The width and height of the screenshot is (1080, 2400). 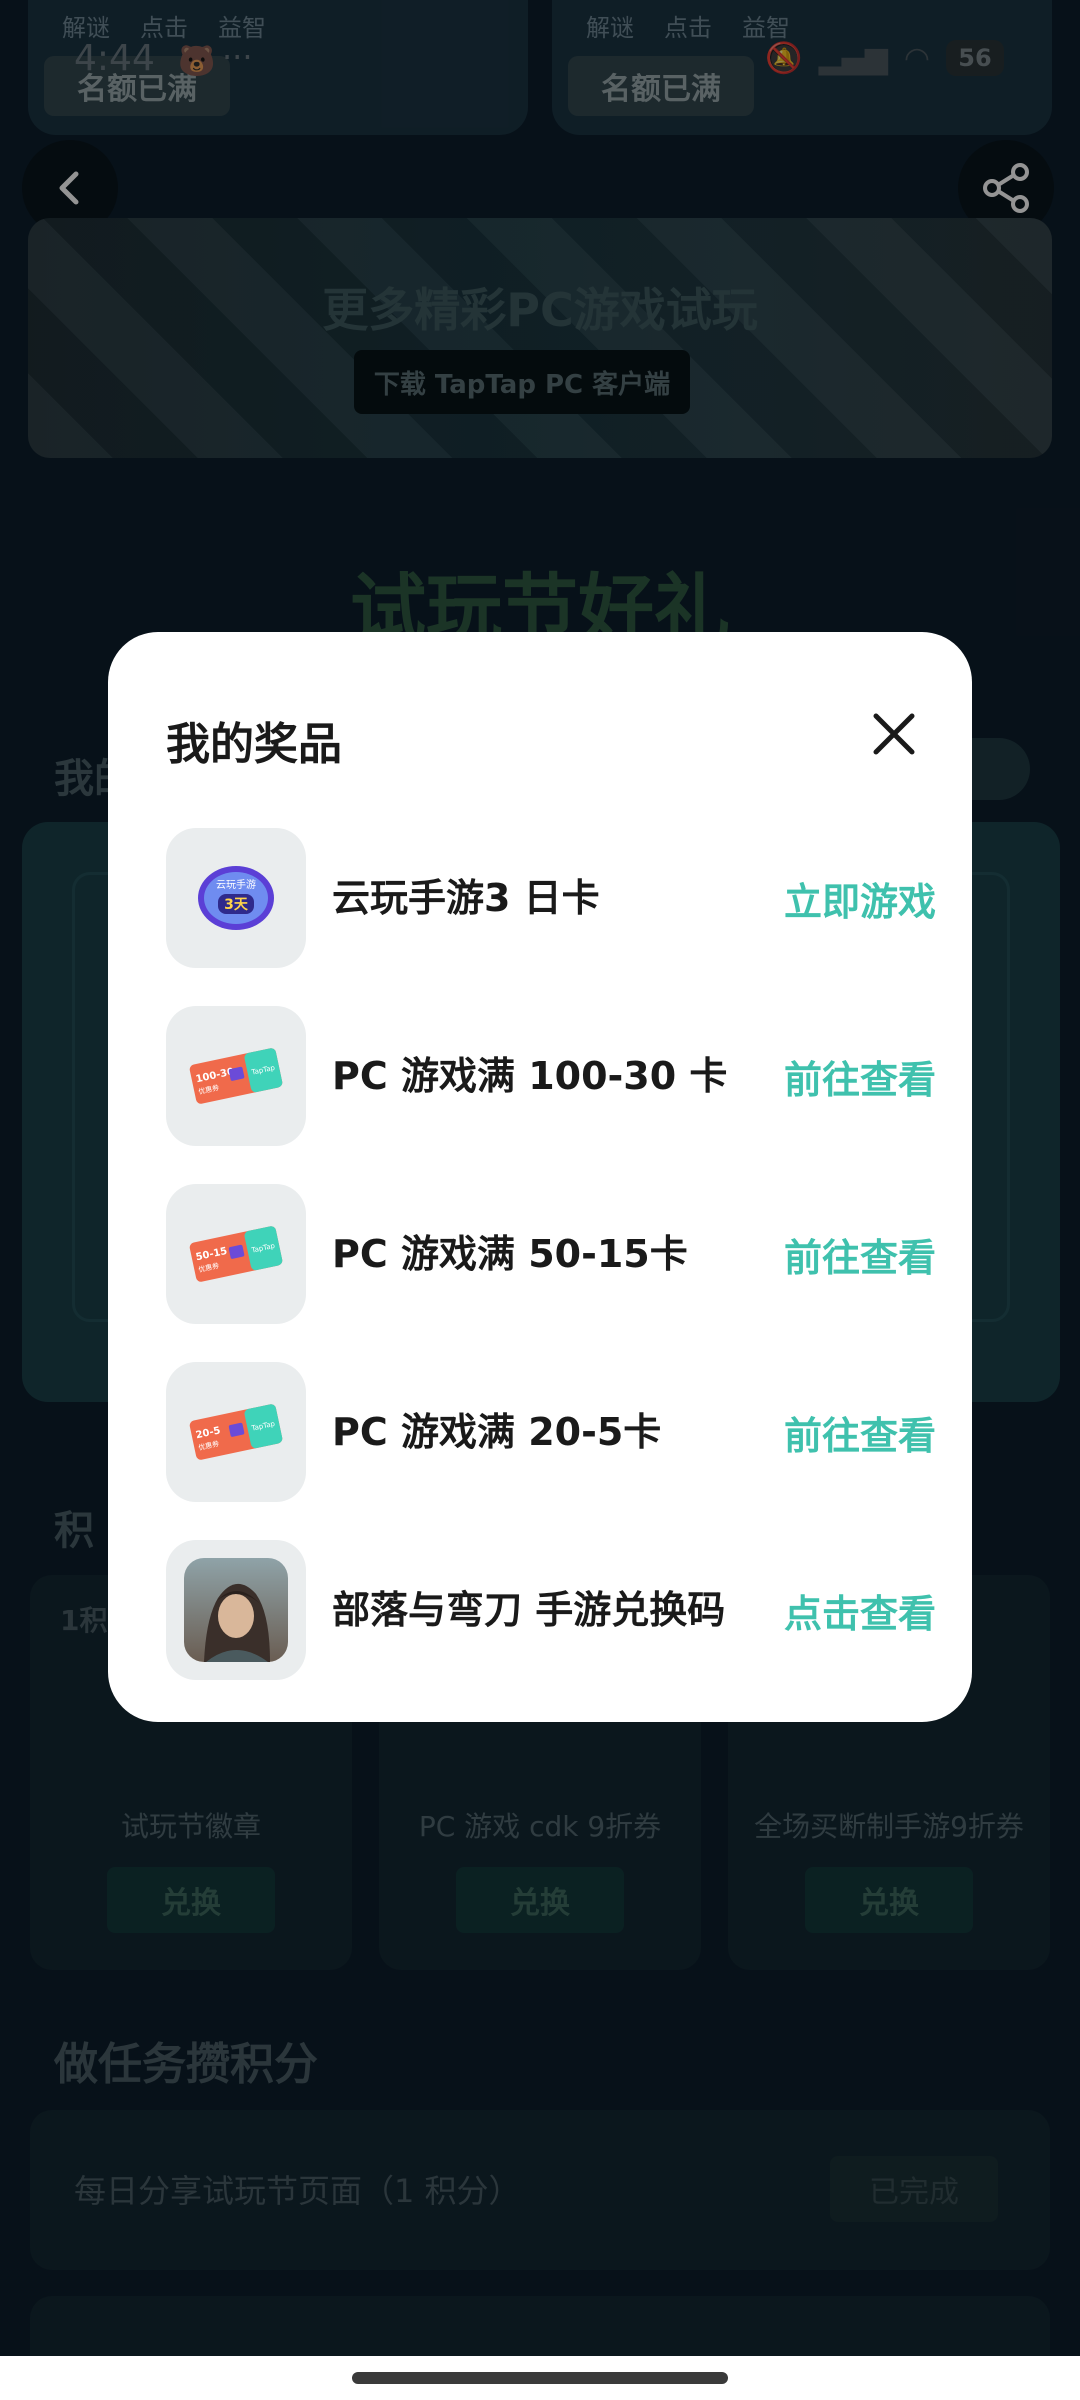 I want to click on coupon-ticket-icon: 100-30 优惠券 TapTap, so click(x=236, y=1076).